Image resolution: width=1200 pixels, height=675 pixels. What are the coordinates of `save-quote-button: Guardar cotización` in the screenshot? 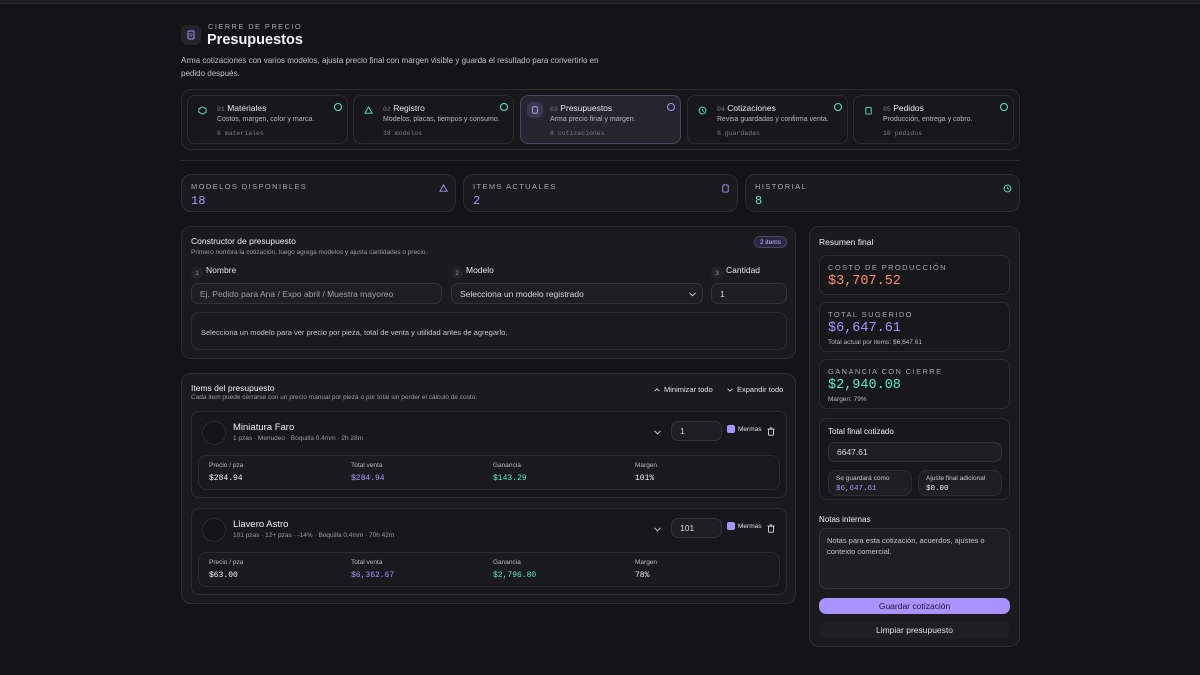 It's located at (914, 606).